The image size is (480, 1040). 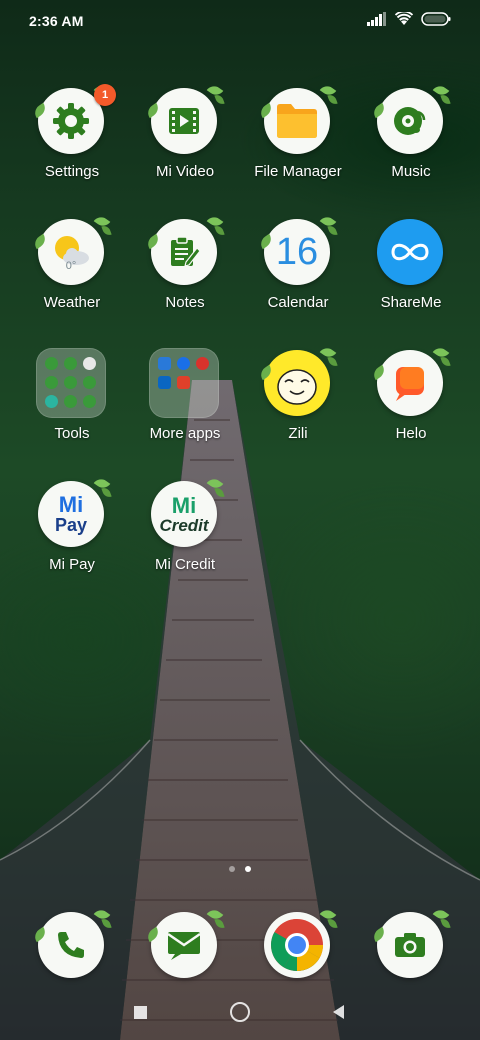 I want to click on message-icon, so click(x=184, y=942).